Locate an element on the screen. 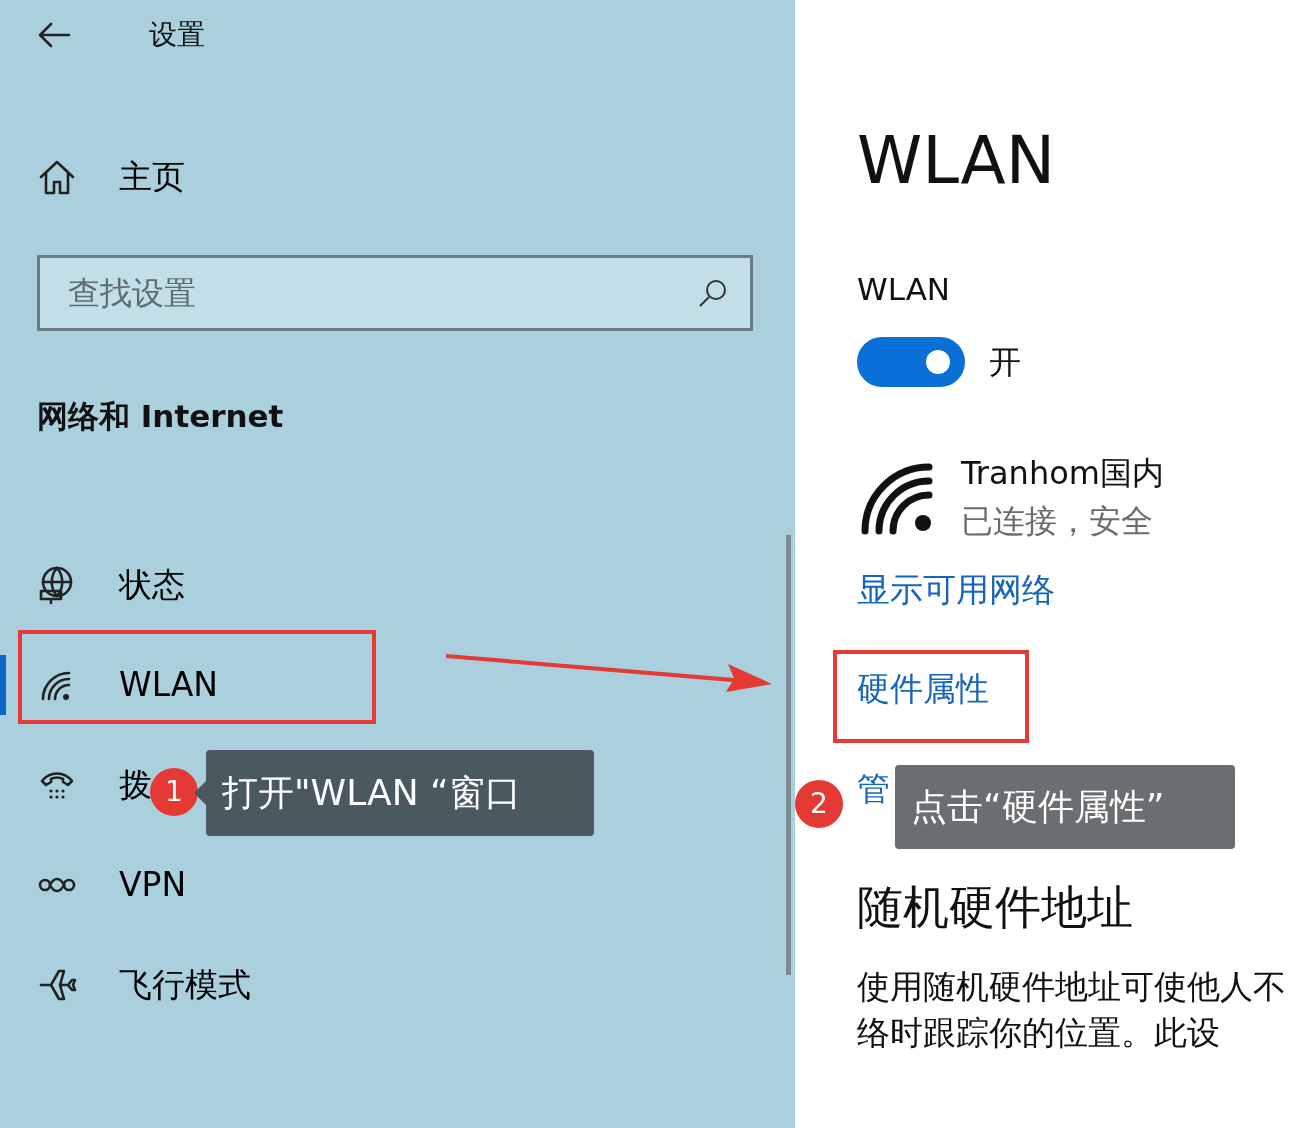 Image resolution: width=1306 pixels, height=1128 pixels. link: 硬件属性 is located at coordinates (923, 689).